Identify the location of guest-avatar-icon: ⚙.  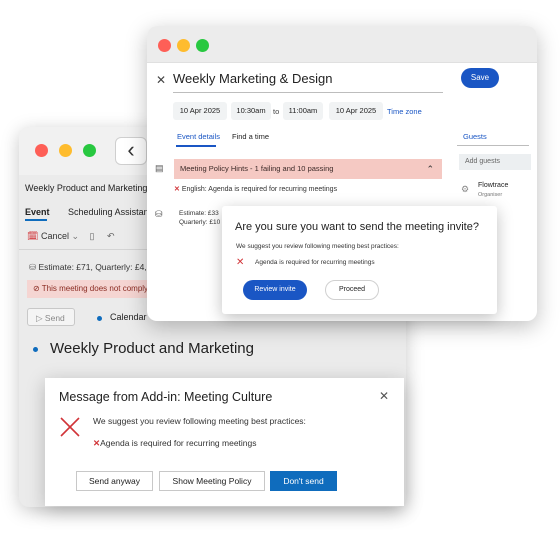
(465, 189).